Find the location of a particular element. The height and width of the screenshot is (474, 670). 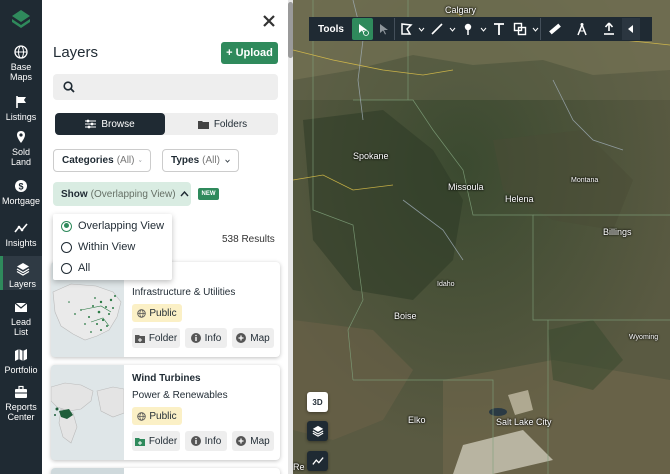

compass-tool-button is located at coordinates (581, 29).